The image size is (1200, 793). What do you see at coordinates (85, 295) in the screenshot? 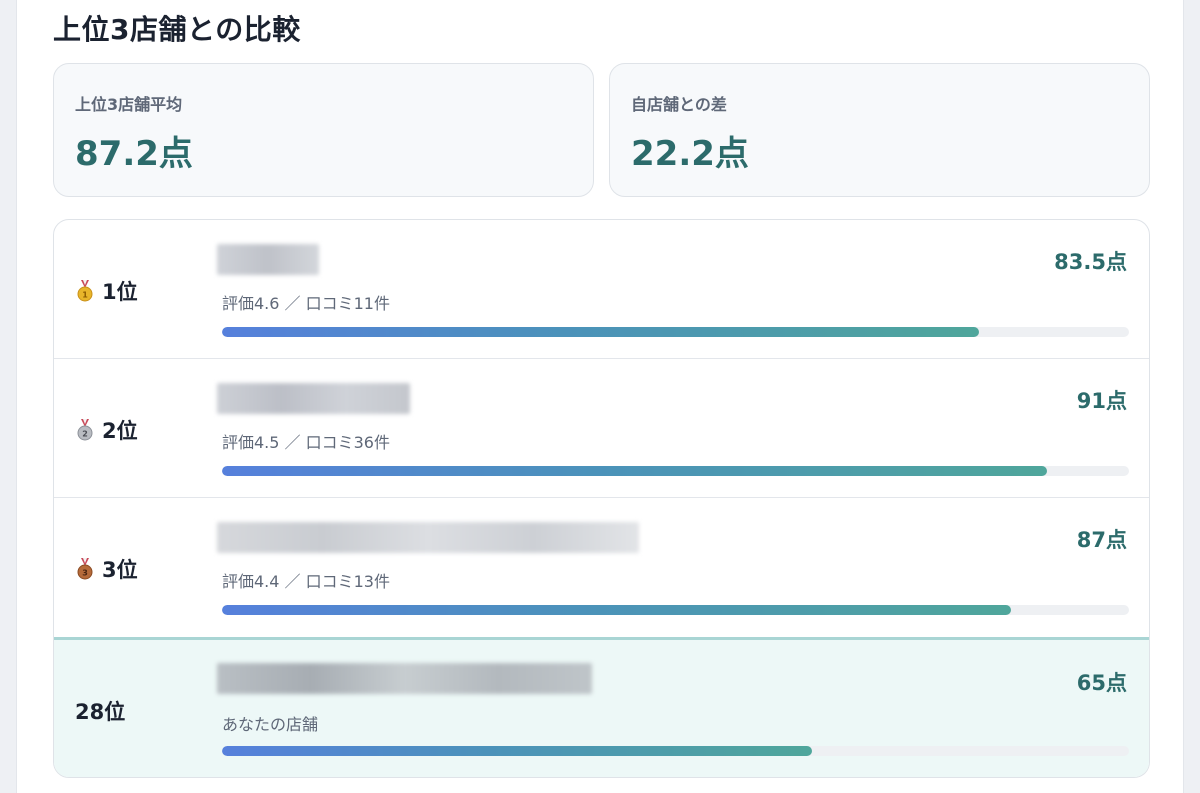
I see `svg-text: 1` at bounding box center [85, 295].